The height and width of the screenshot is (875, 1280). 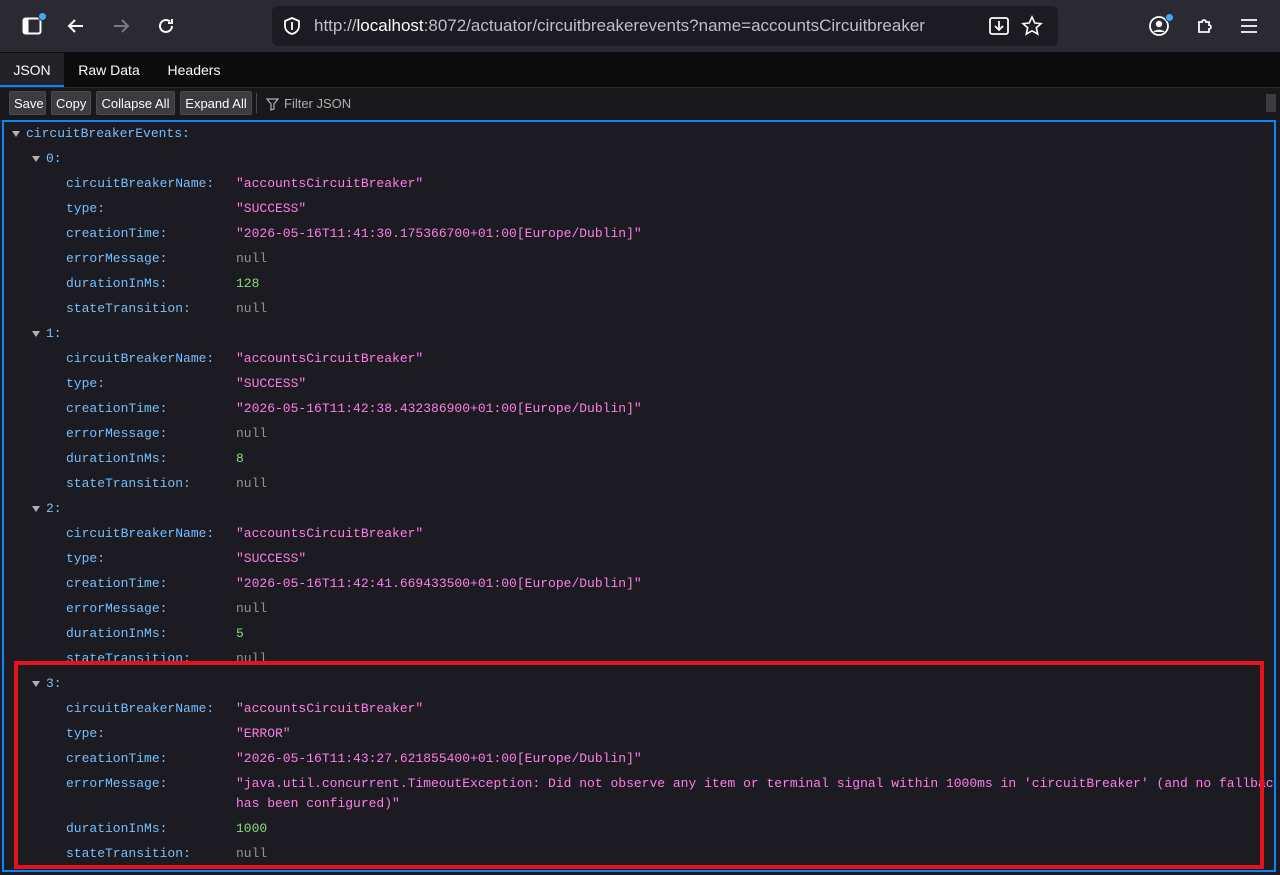 I want to click on toolbar-scroll-handle, so click(x=1271, y=103).